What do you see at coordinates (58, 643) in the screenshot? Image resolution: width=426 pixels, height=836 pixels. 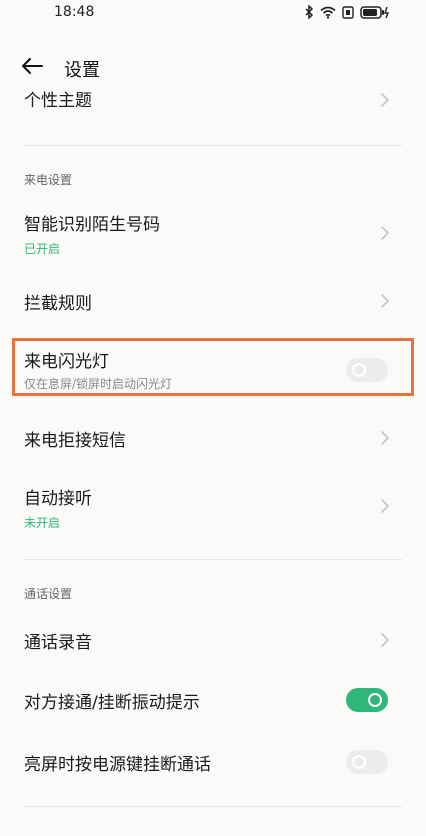 I see `row-title: 通话录音` at bounding box center [58, 643].